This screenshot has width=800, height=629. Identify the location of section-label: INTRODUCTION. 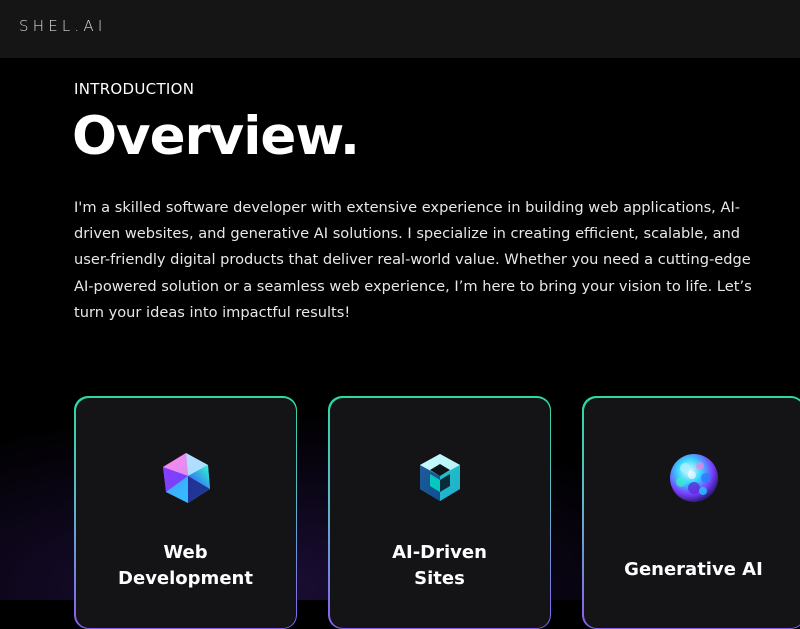
(134, 89).